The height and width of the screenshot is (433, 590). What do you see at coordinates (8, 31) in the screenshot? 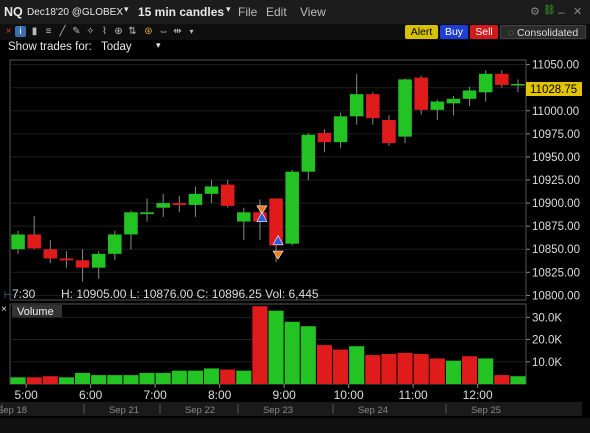
I see `close-chart-icon: ×` at bounding box center [8, 31].